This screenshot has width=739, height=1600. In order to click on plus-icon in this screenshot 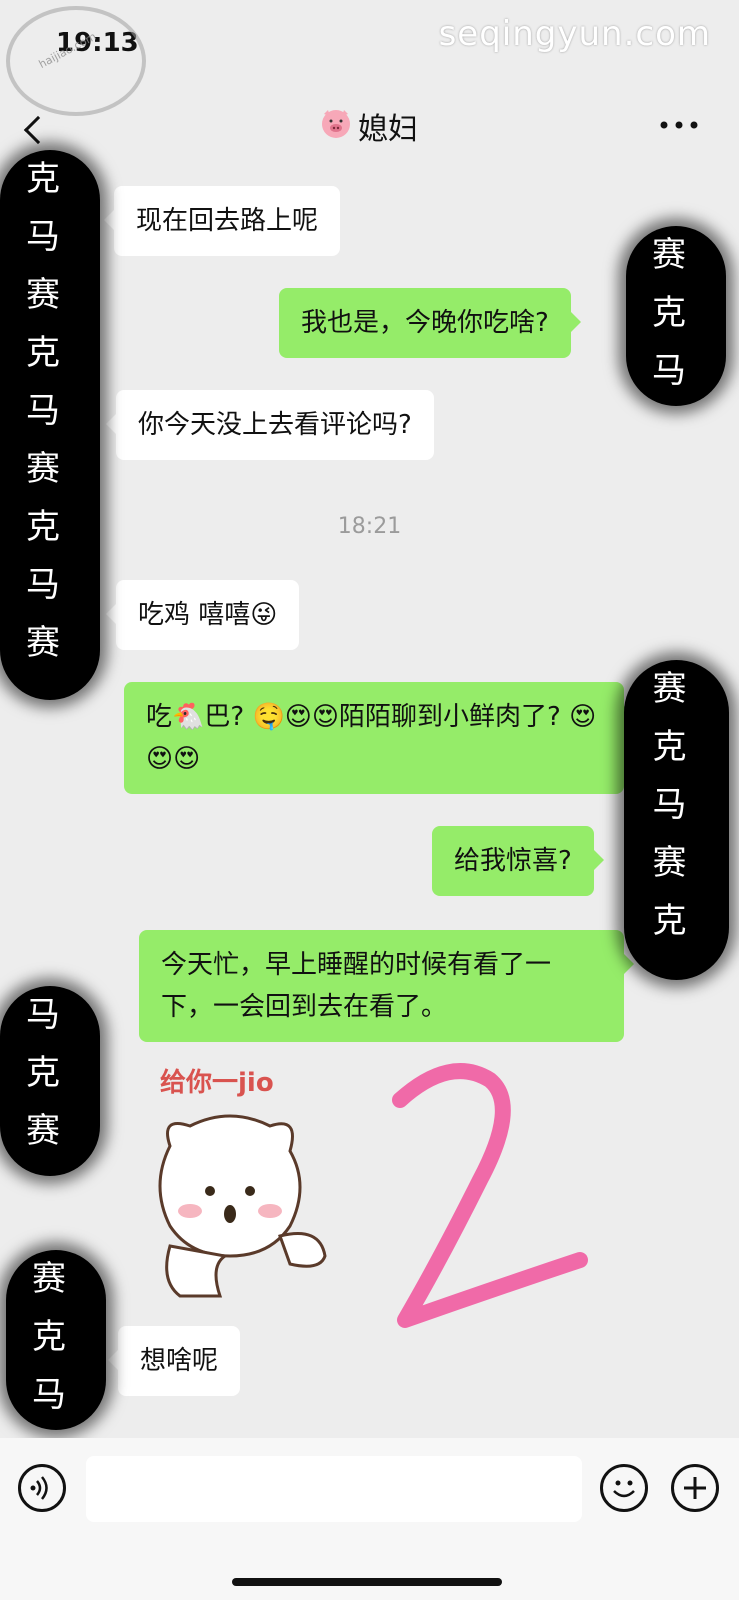, I will do `click(695, 1488)`.